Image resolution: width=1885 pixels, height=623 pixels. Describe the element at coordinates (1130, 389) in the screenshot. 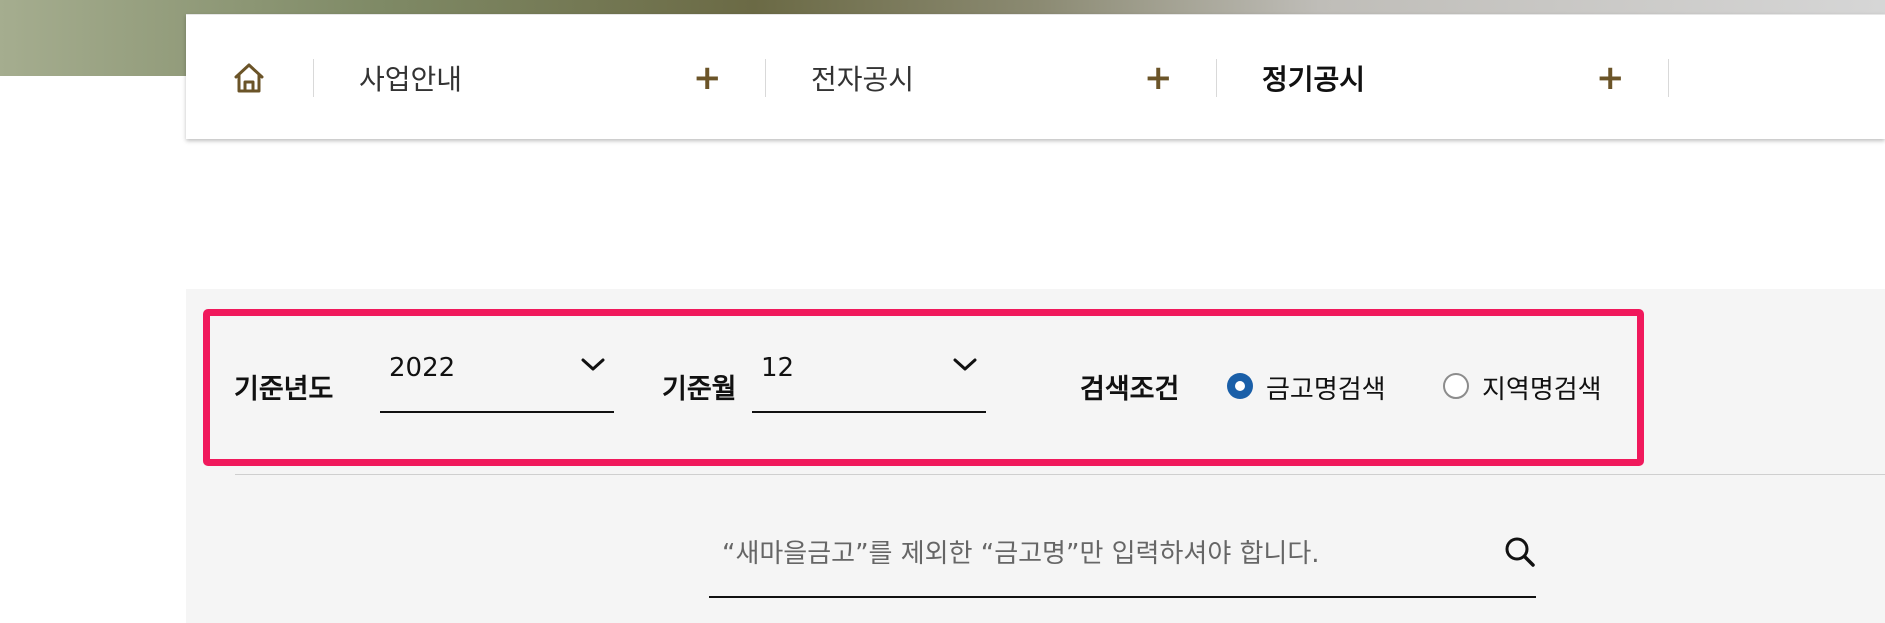

I see `search-condition-label: 검색조건` at that location.